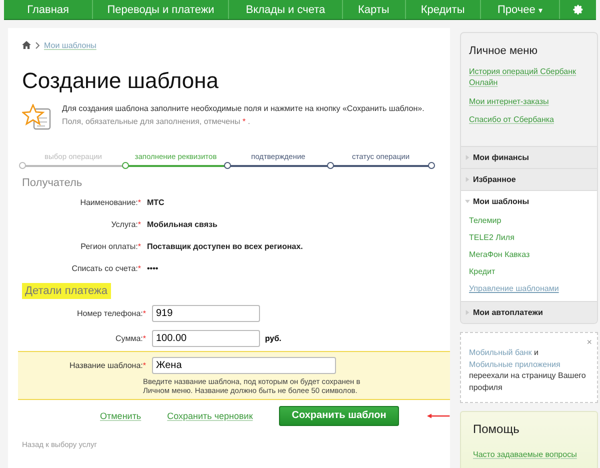  I want to click on template-link: Кредит, so click(529, 271).